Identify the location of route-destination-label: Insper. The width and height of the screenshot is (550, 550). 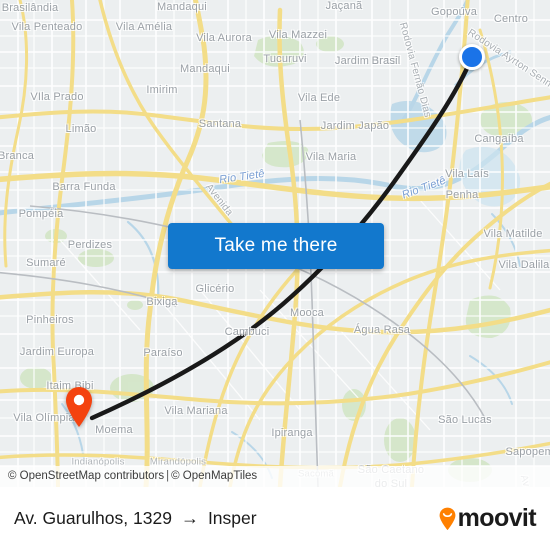
(232, 518).